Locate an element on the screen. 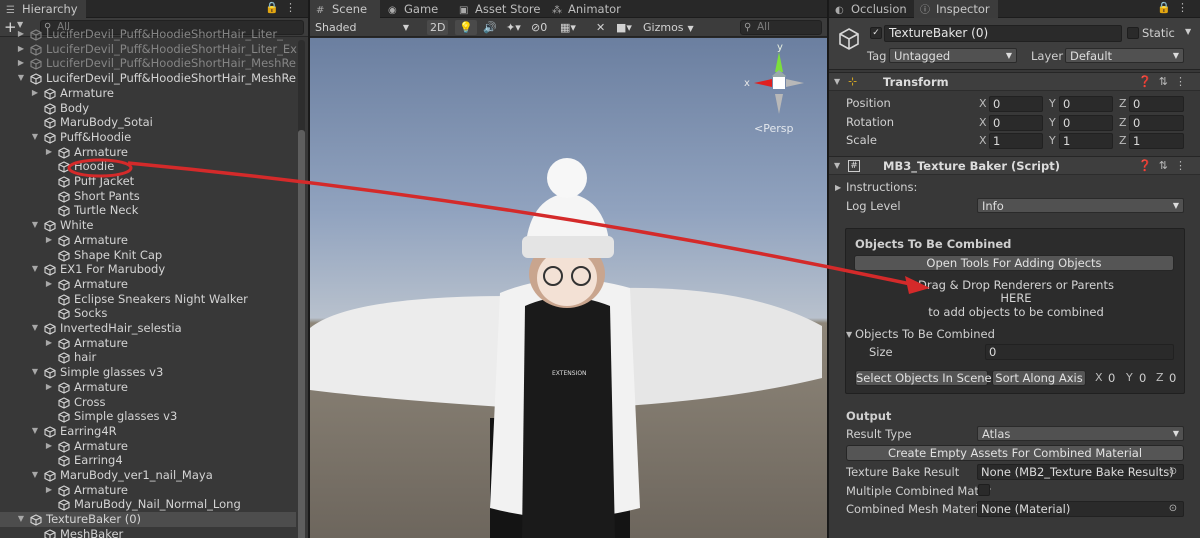 This screenshot has width=1200, height=538. drop-zone-line2: HERE is located at coordinates (1016, 298).